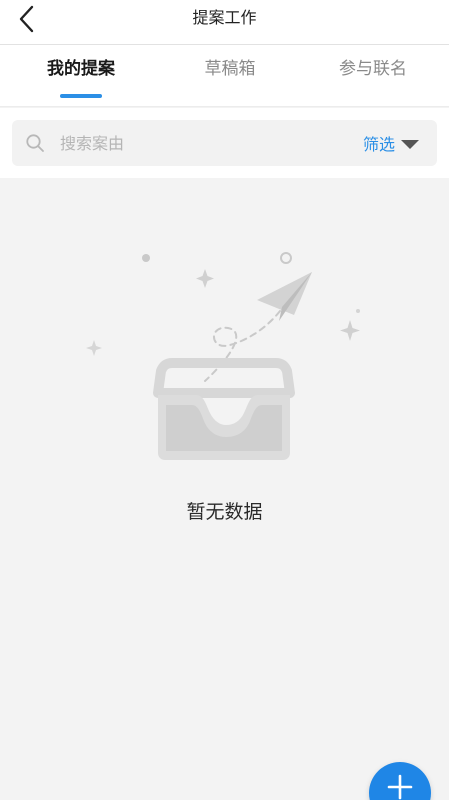 Image resolution: width=449 pixels, height=800 pixels. I want to click on empty-state-message: 暂无数据, so click(224, 512).